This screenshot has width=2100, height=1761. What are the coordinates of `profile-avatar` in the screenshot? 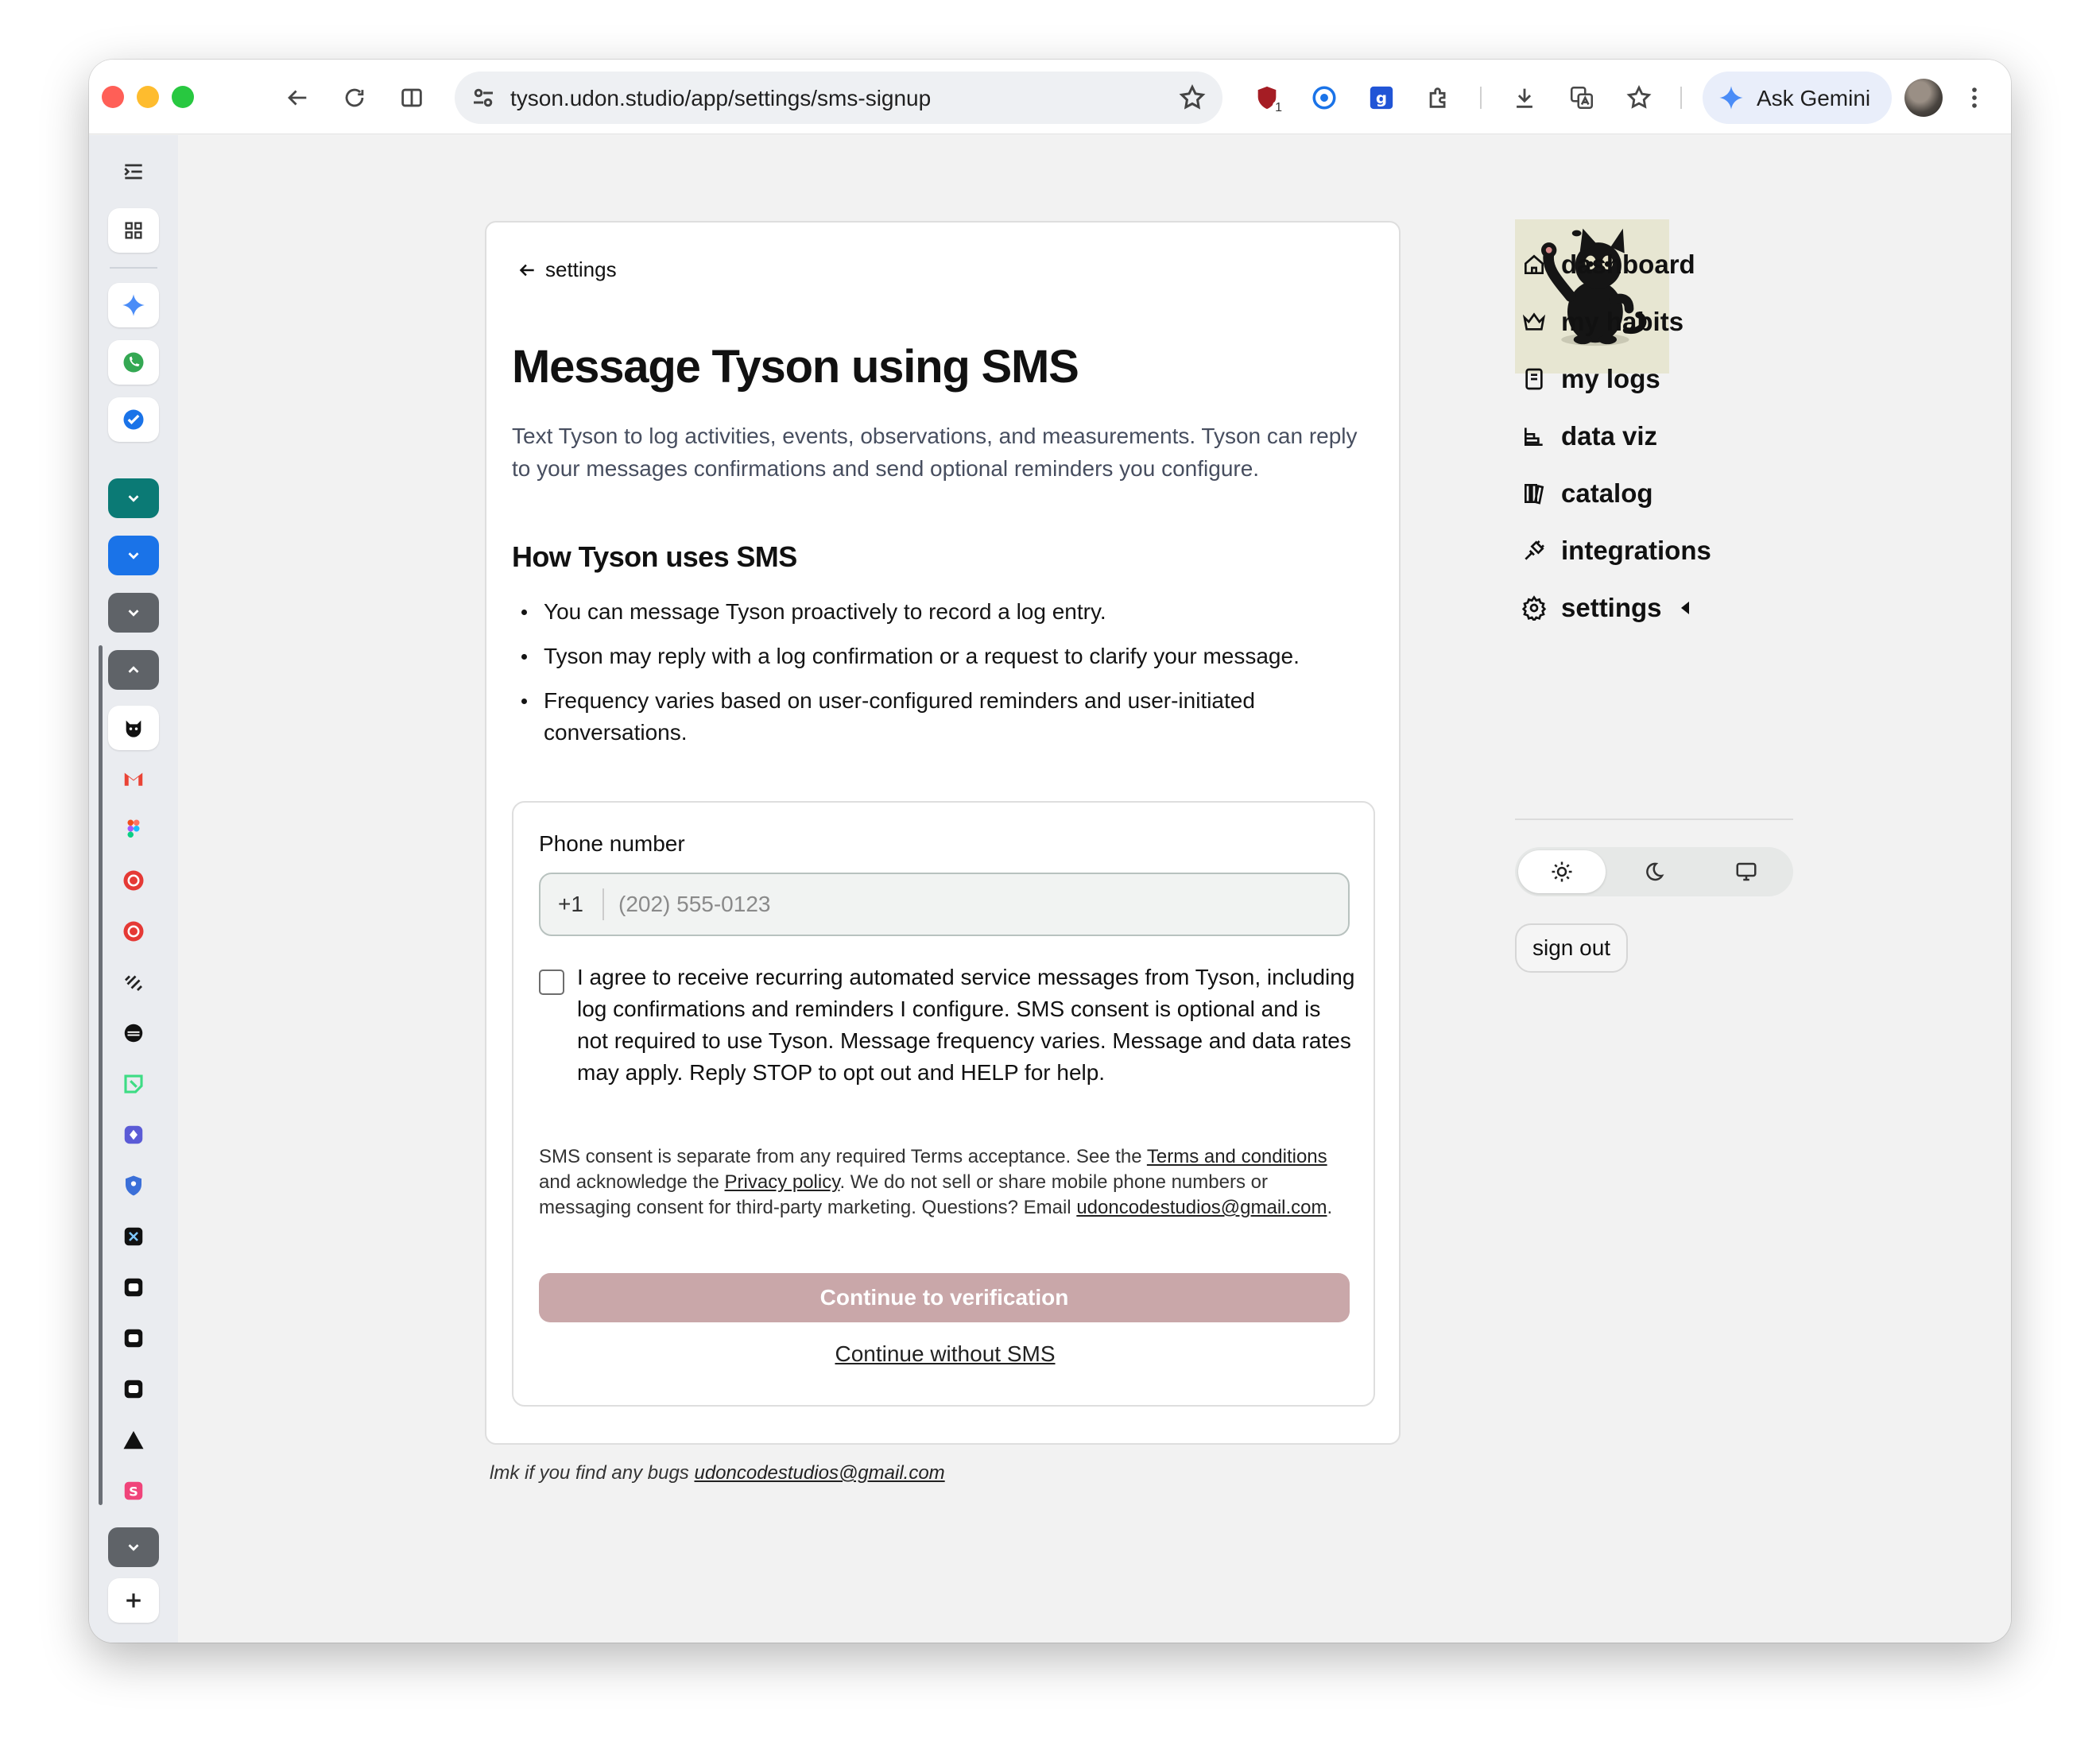 It's located at (1924, 98).